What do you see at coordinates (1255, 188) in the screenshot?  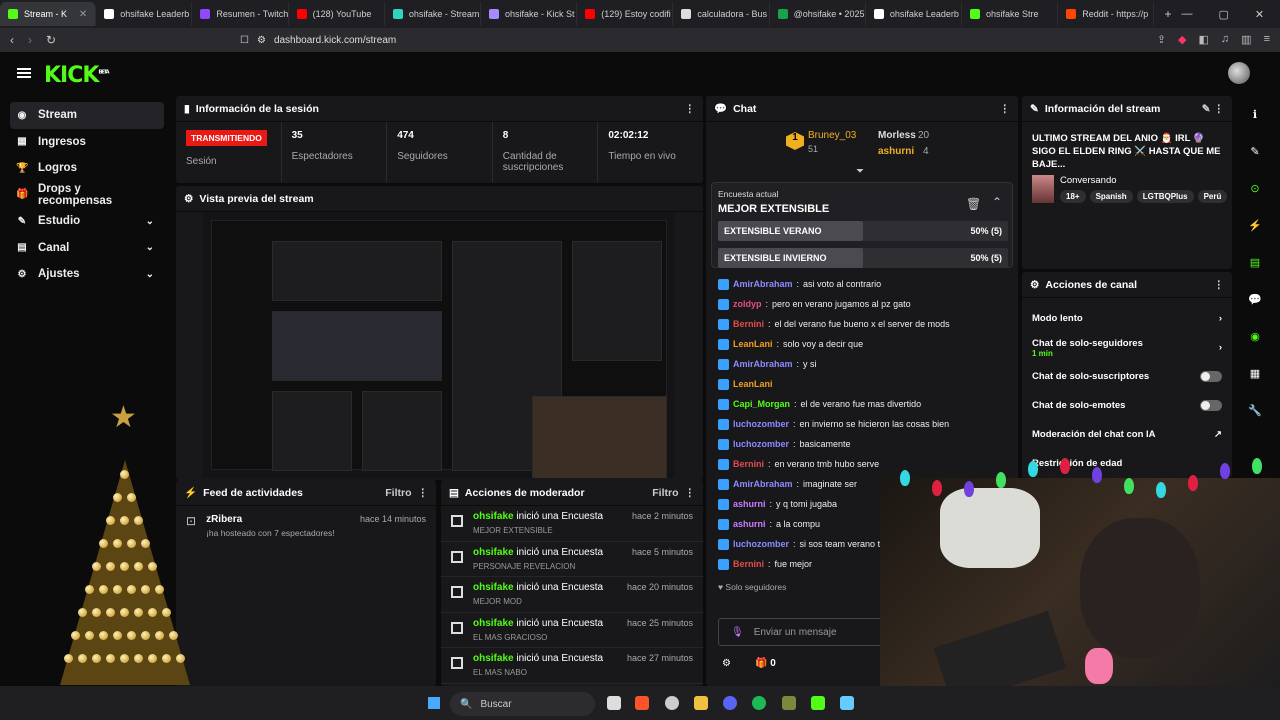 I see `camera-icon: ⊙` at bounding box center [1255, 188].